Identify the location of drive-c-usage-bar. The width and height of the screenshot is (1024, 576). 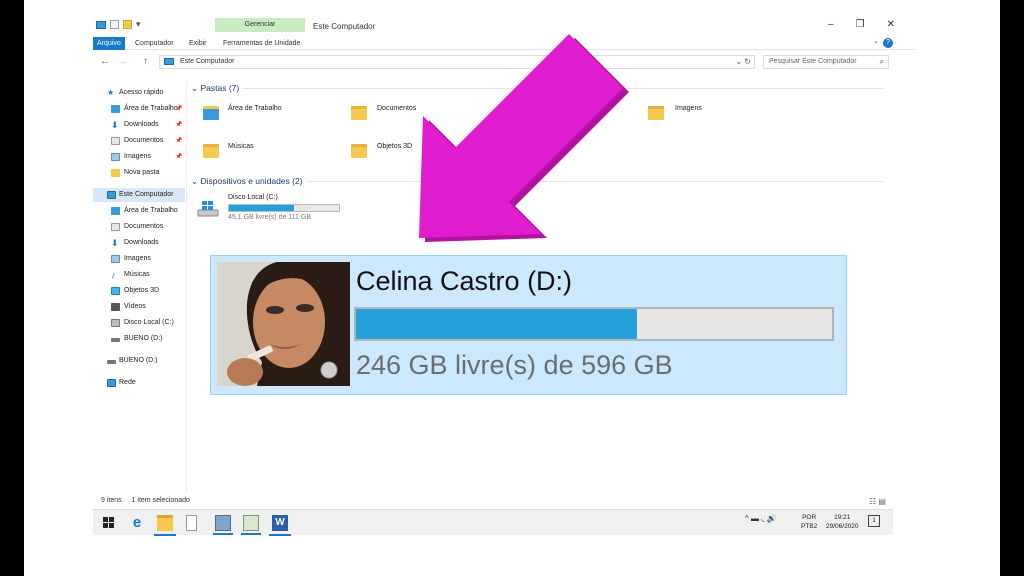
(284, 208).